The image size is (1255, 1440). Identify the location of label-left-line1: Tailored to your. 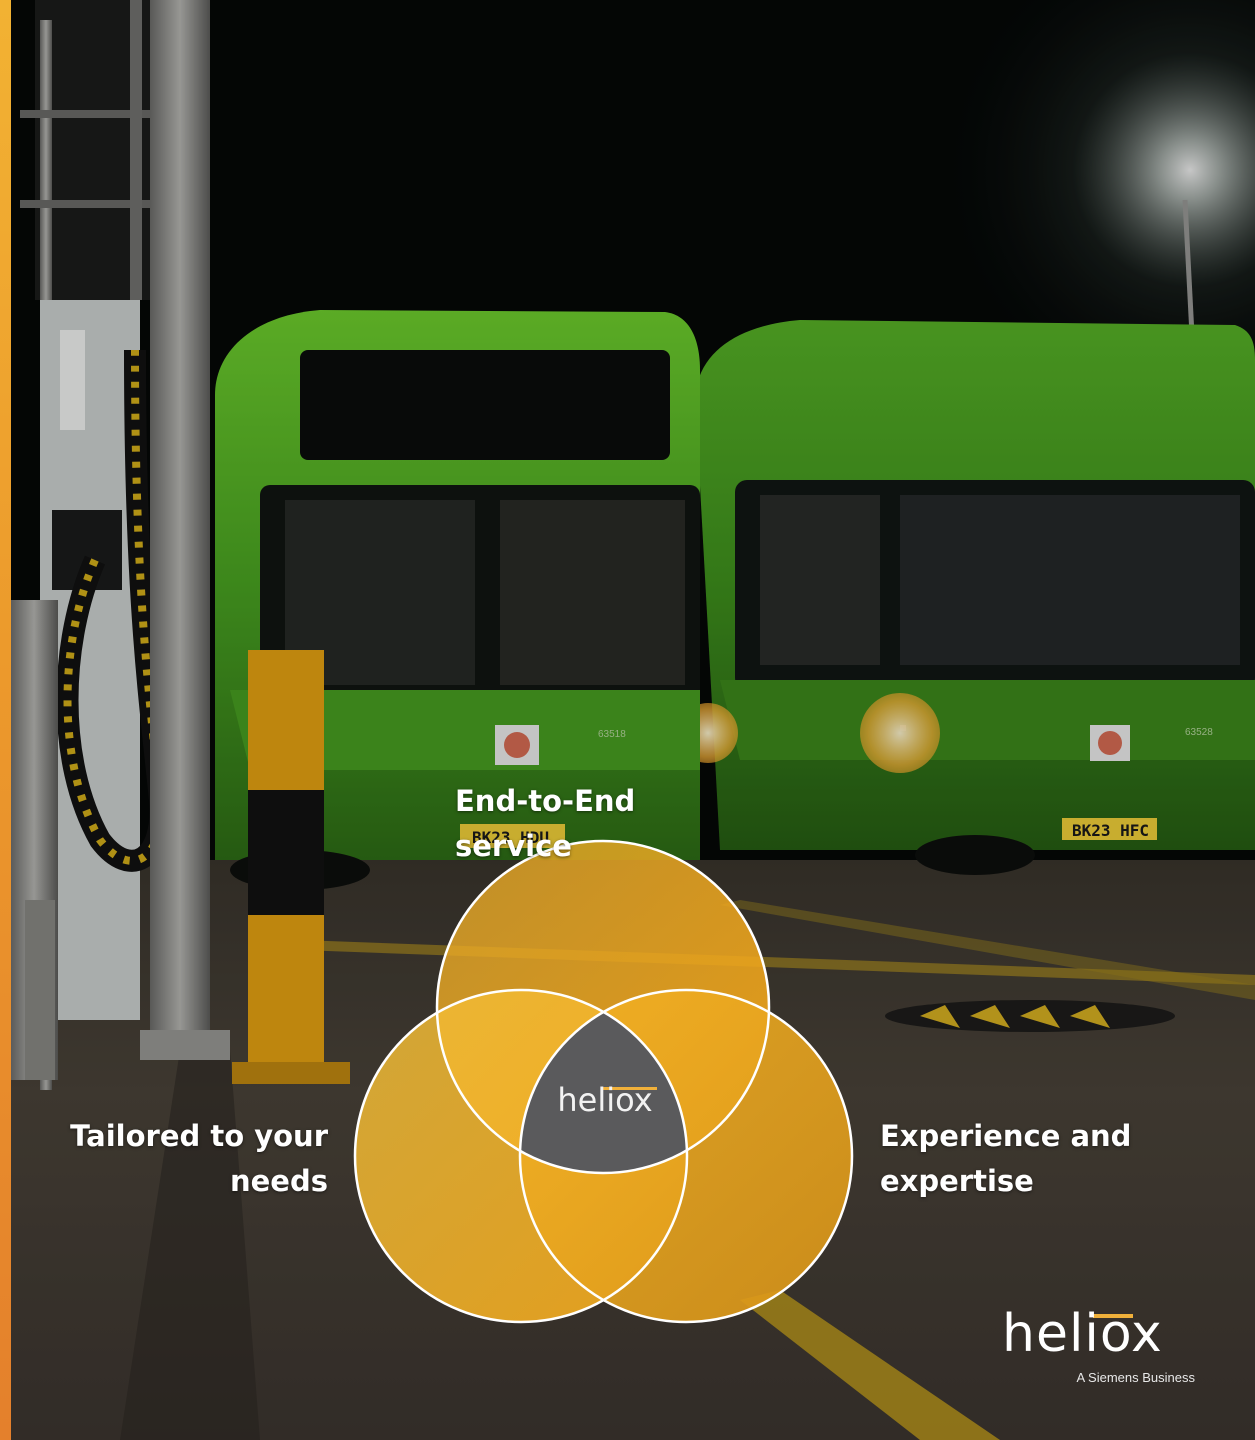
(199, 1136).